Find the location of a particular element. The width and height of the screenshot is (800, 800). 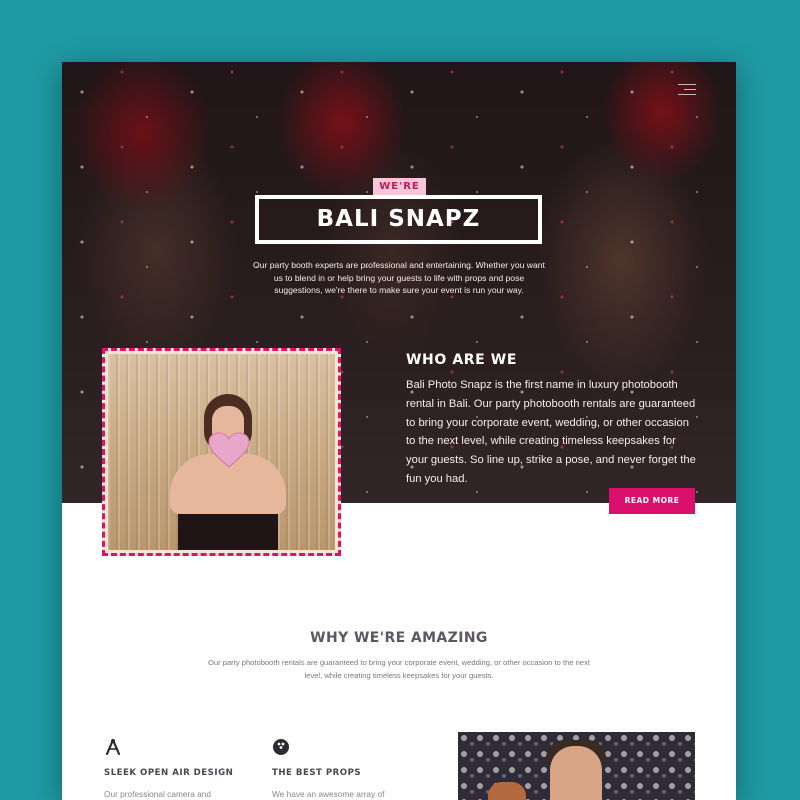

hamburger-icon is located at coordinates (687, 90).